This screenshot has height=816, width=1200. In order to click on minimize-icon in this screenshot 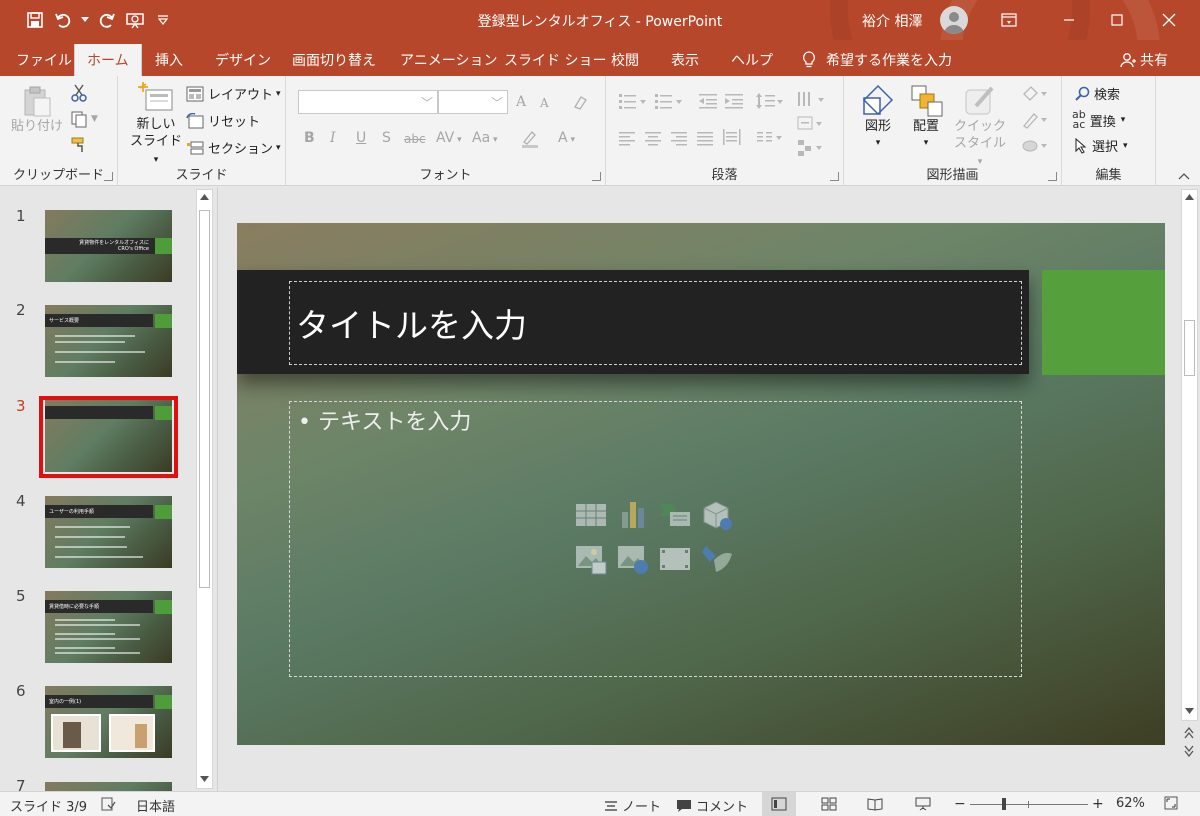, I will do `click(1069, 20)`.